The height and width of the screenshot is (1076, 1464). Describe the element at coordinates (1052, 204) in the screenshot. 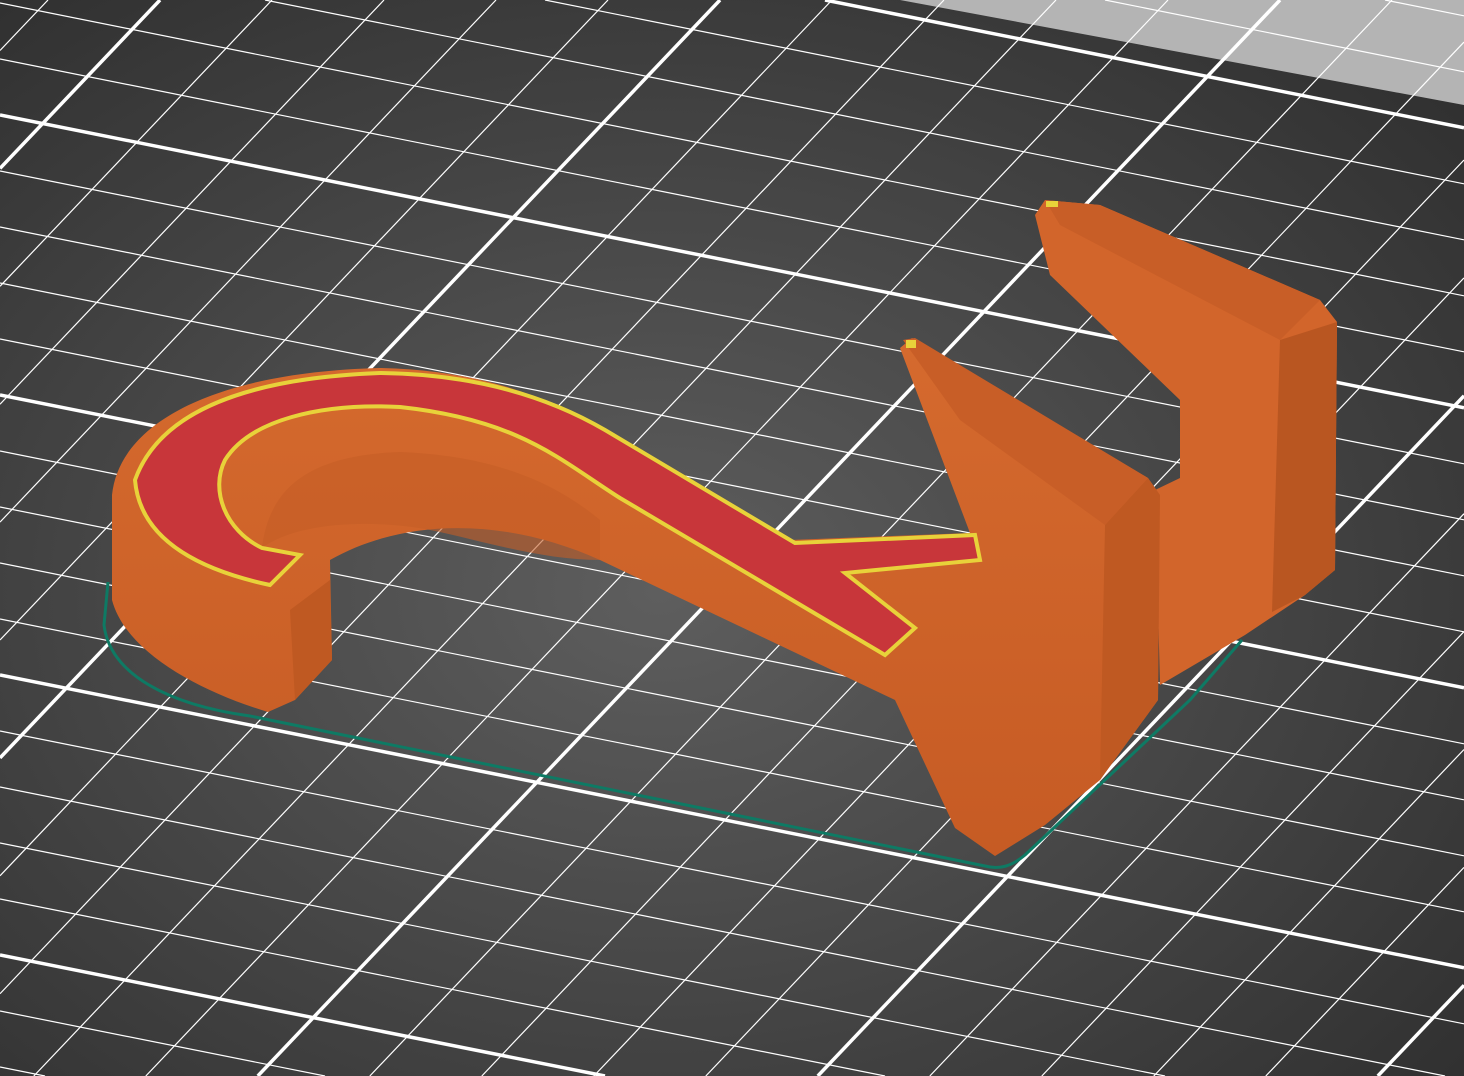

I see `claw-right-tip-outline` at that location.